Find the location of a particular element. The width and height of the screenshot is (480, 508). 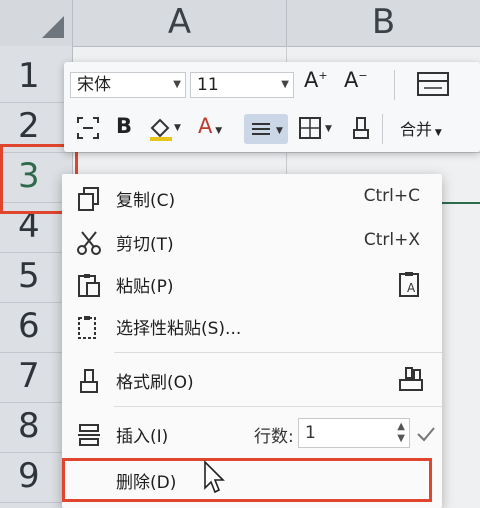

rows-stepper: ▲ ▼ is located at coordinates (401, 433).